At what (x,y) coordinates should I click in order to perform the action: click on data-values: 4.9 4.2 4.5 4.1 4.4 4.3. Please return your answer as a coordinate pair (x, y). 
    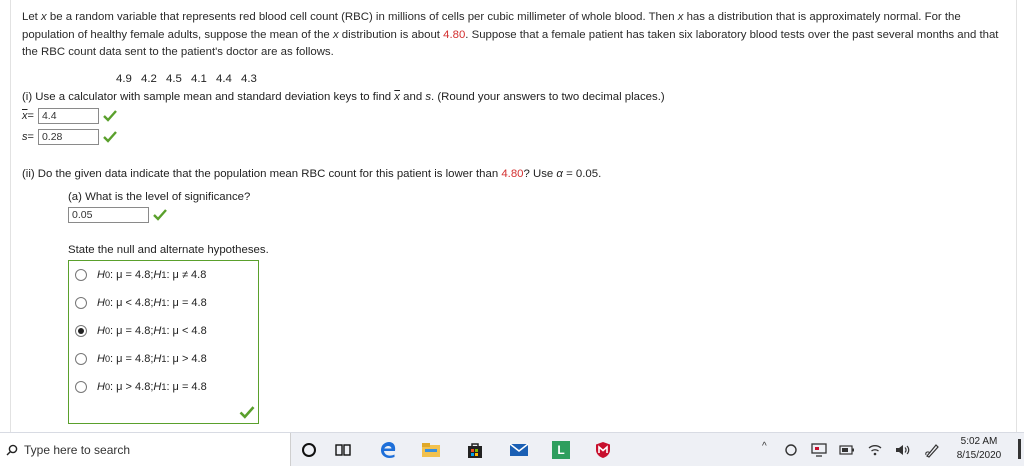
    Looking at the image, I should click on (186, 79).